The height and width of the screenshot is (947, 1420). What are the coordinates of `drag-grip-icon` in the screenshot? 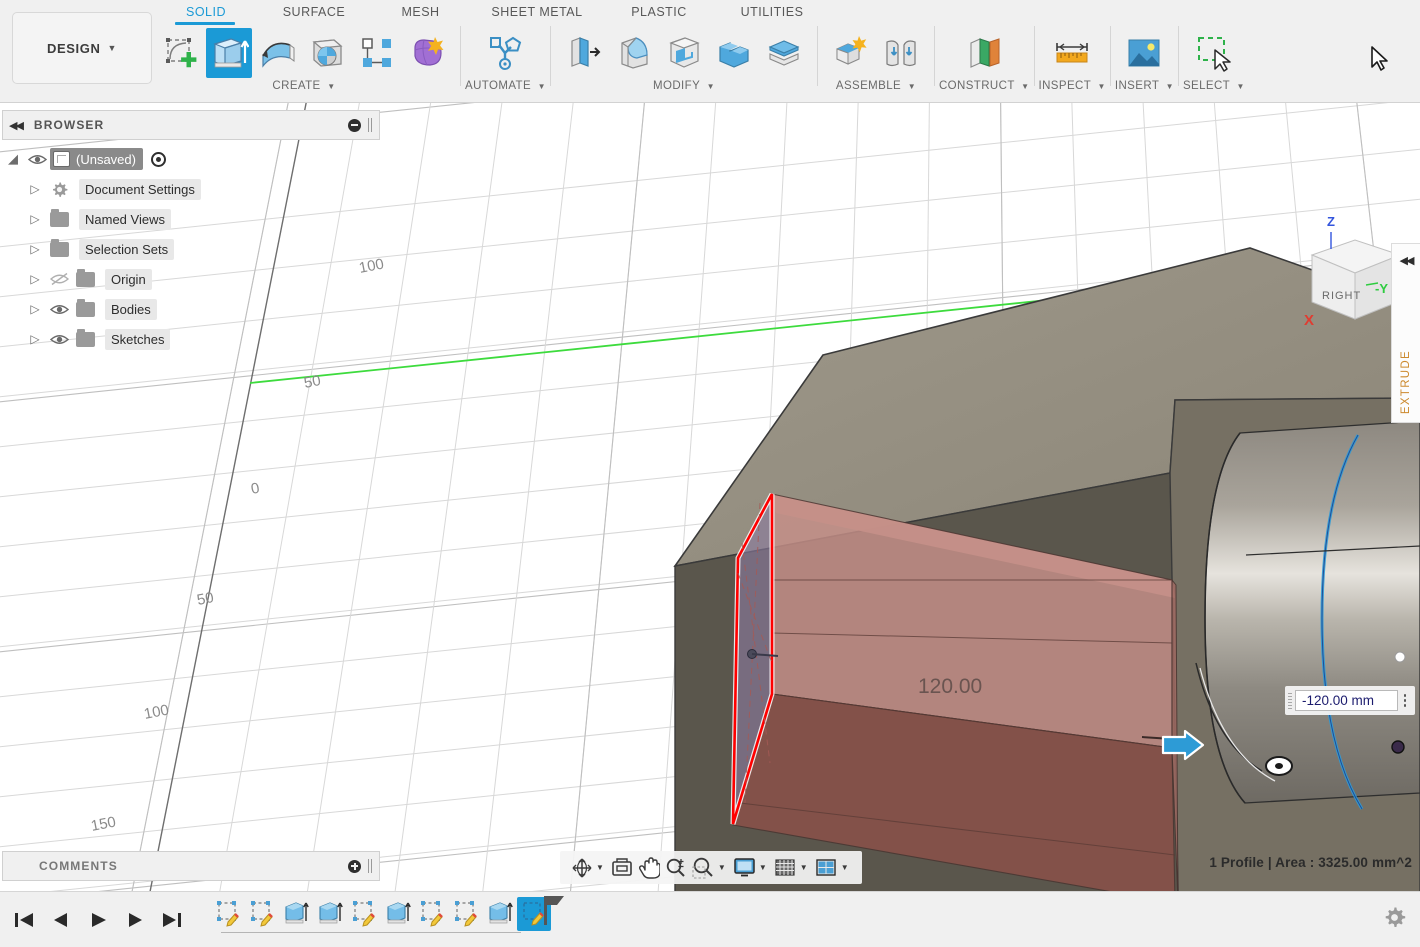 It's located at (1290, 700).